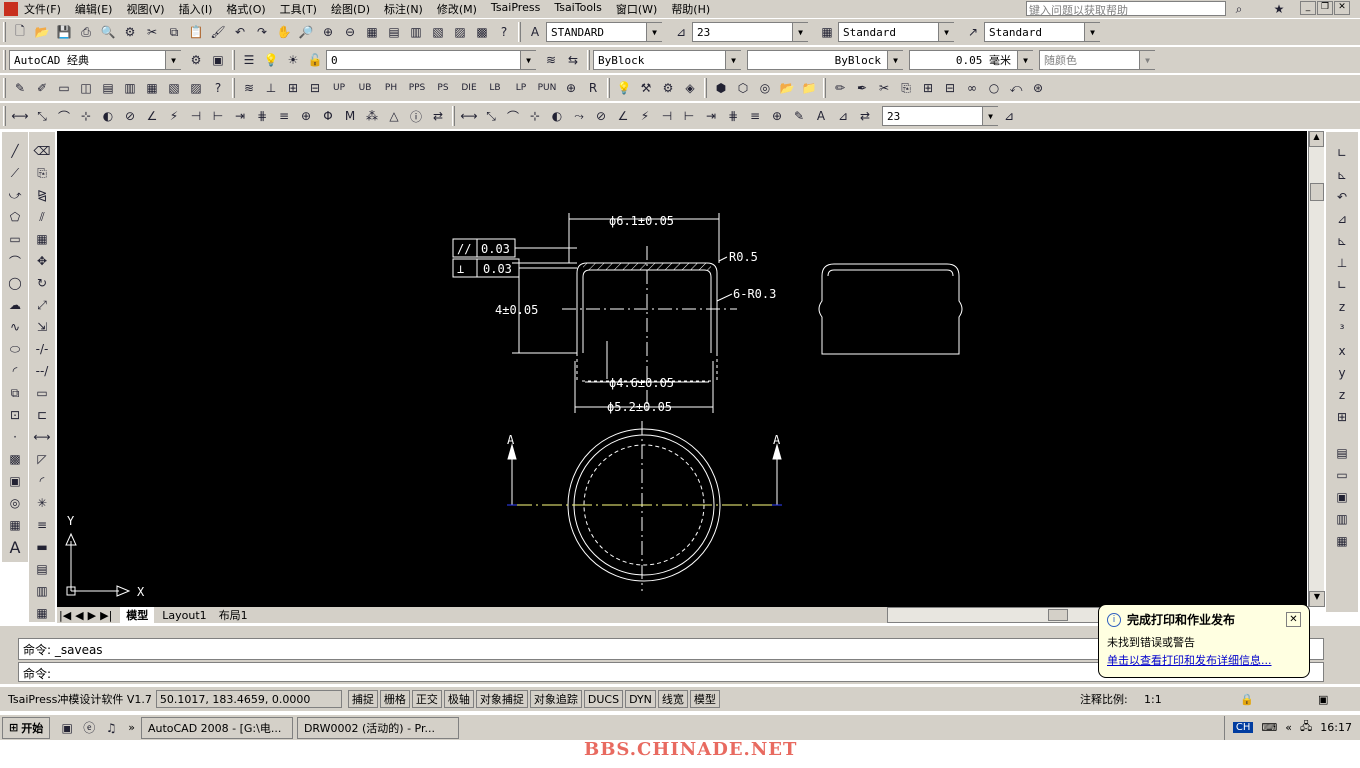  I want to click on tab-layout2: 布局1, so click(233, 615).